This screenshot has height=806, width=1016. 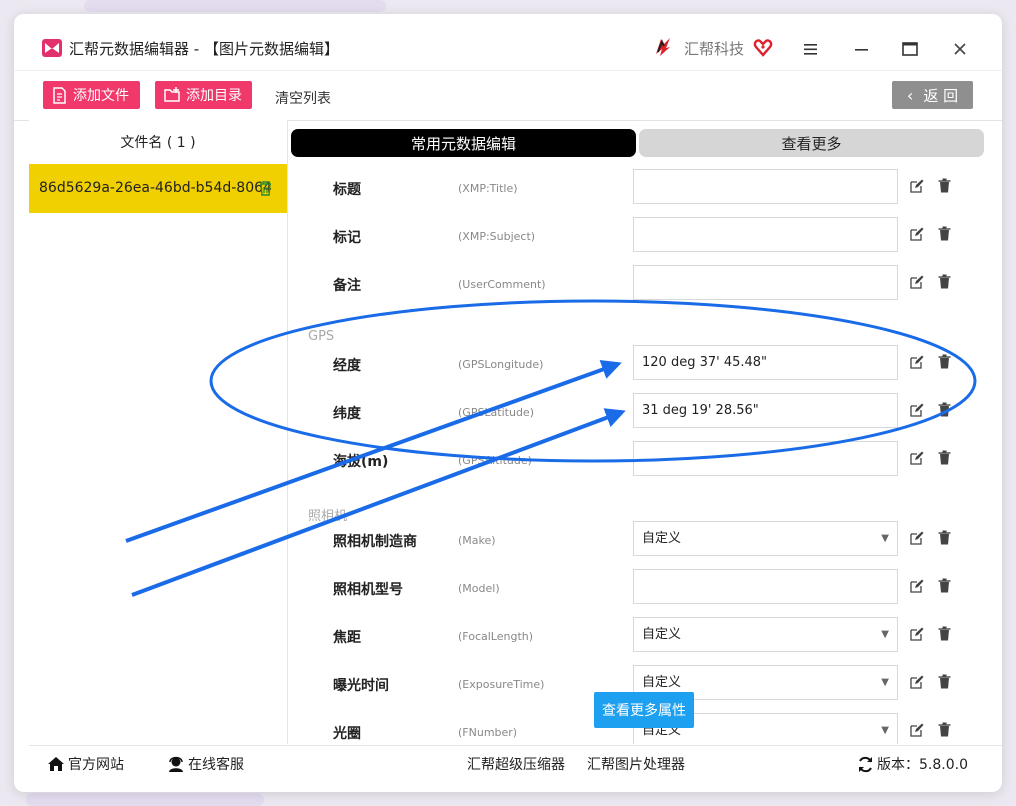 I want to click on back-button: ‹ 返 回, so click(x=932, y=95).